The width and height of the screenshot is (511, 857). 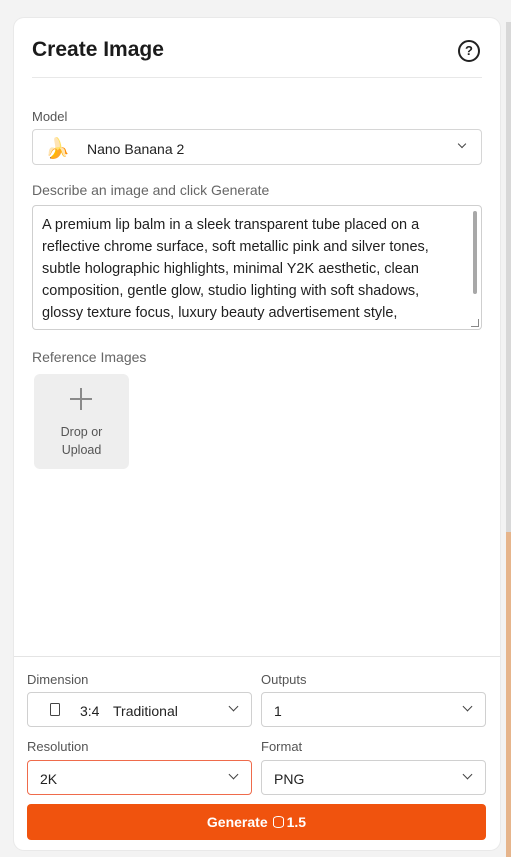 I want to click on page-title: Create Image, so click(x=98, y=49).